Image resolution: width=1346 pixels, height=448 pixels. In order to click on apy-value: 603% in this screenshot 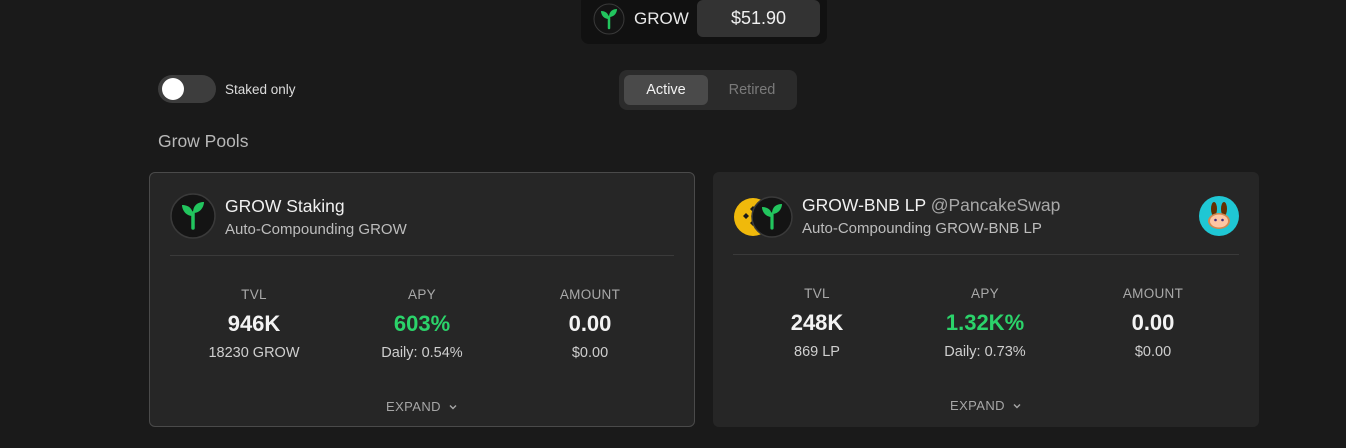, I will do `click(422, 323)`.